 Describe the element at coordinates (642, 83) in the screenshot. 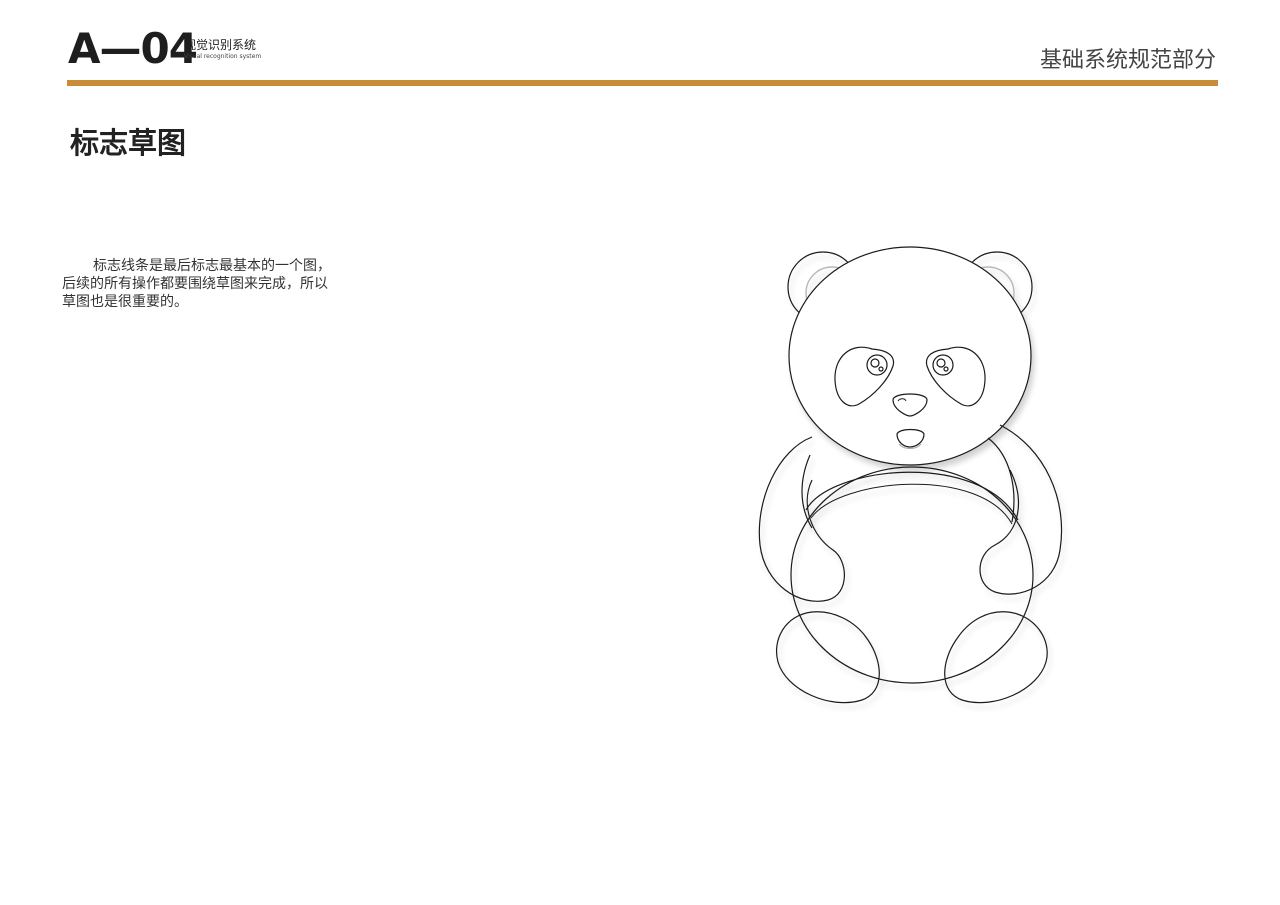

I see `header-rule` at that location.